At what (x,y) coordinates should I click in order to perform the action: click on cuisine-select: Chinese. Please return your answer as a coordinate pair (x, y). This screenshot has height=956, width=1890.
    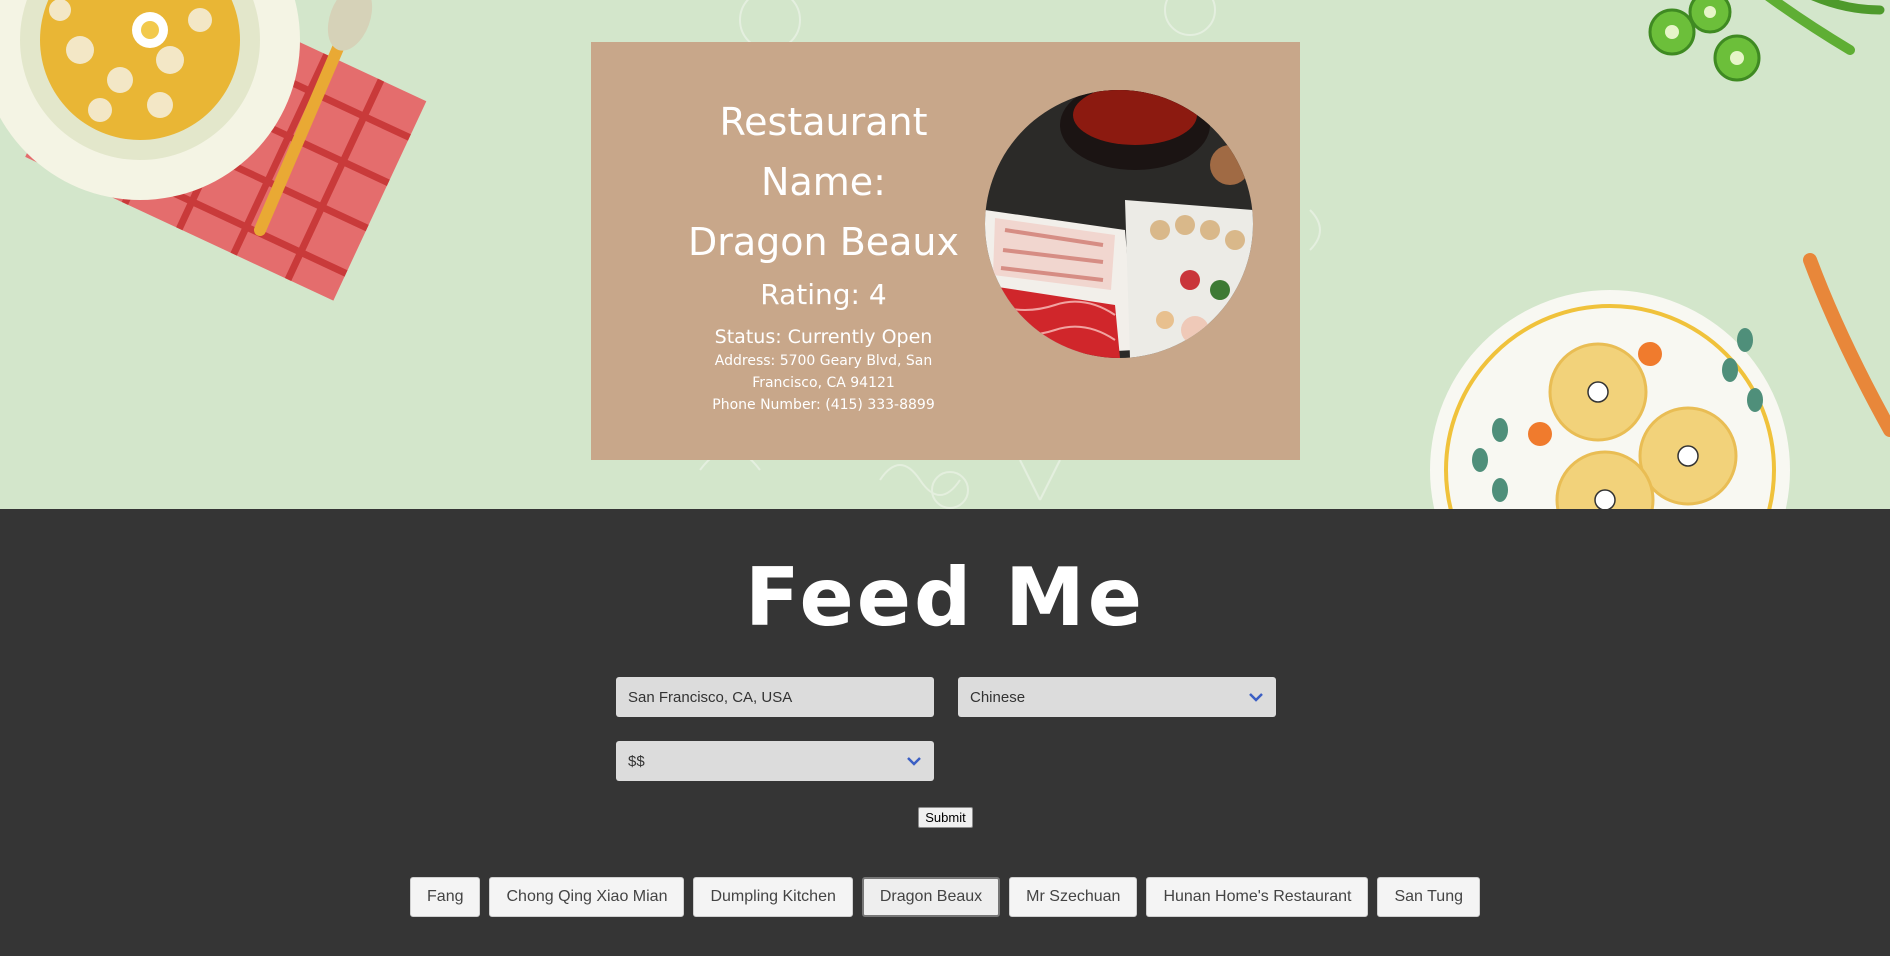
    Looking at the image, I should click on (1117, 697).